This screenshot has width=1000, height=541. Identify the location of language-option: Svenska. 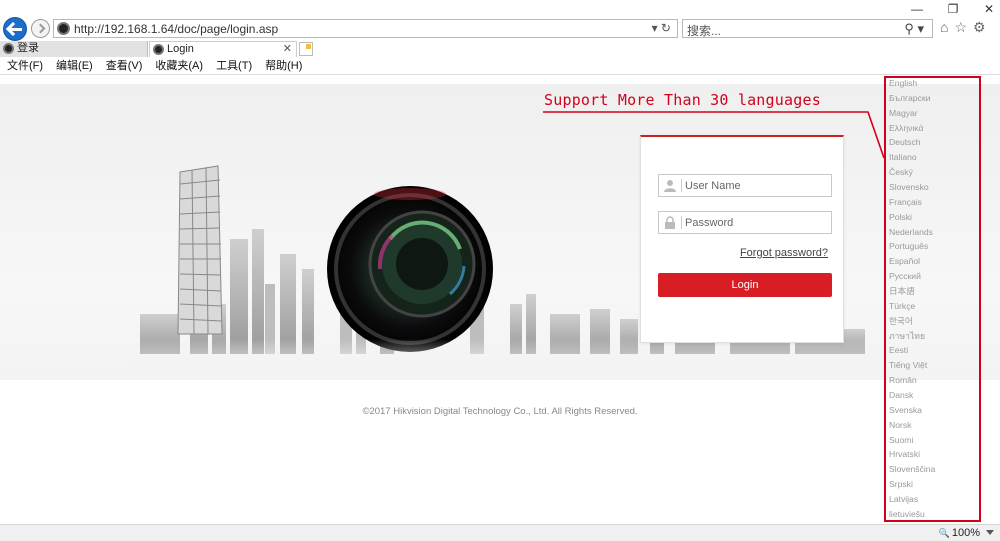
(934, 410).